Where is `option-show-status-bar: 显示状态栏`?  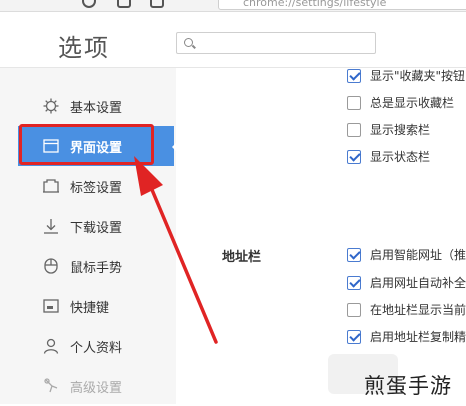
option-show-status-bar: 显示状态栏 is located at coordinates (388, 156).